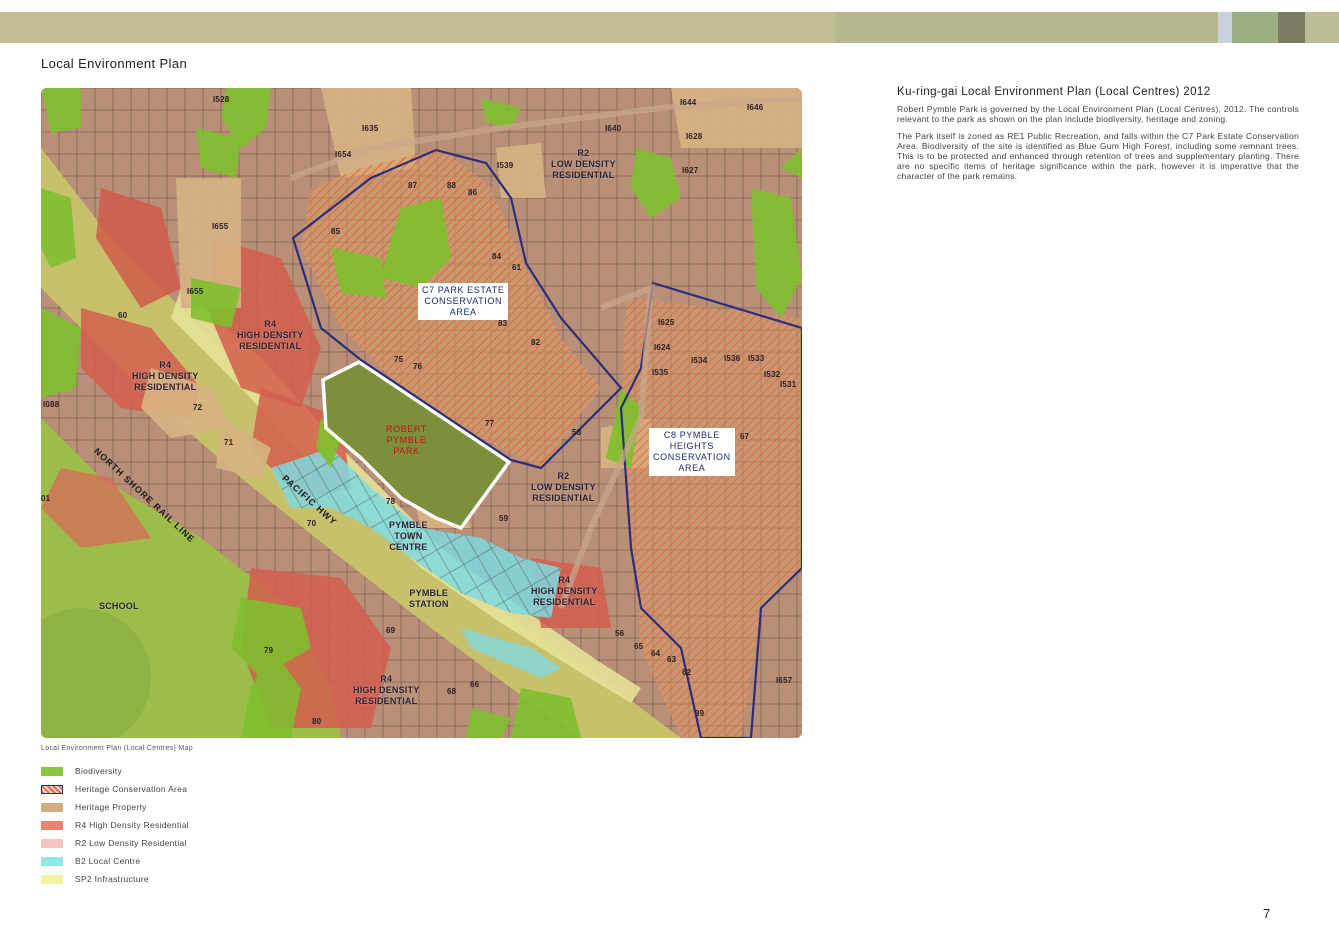 Image resolution: width=1339 pixels, height=947 pixels. Describe the element at coordinates (46, 498) in the screenshot. I see `lot-number: 01` at that location.